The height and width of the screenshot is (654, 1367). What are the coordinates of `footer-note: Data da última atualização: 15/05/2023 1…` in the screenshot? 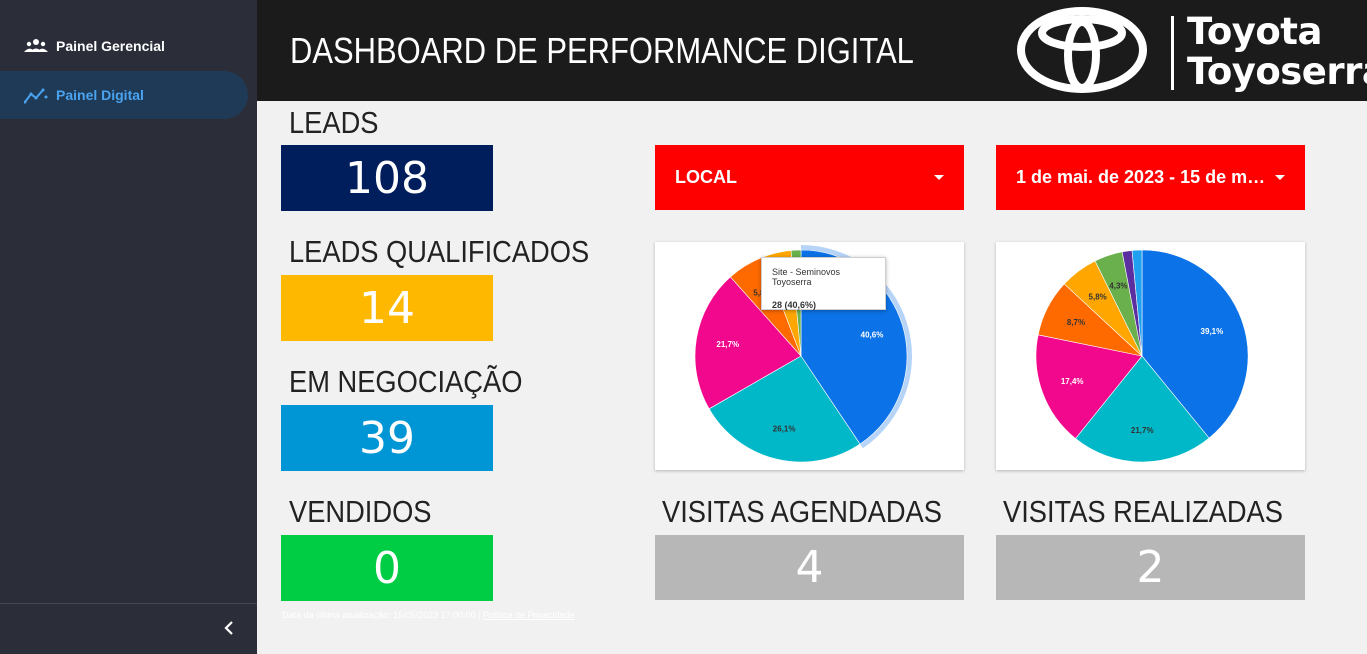 It's located at (428, 615).